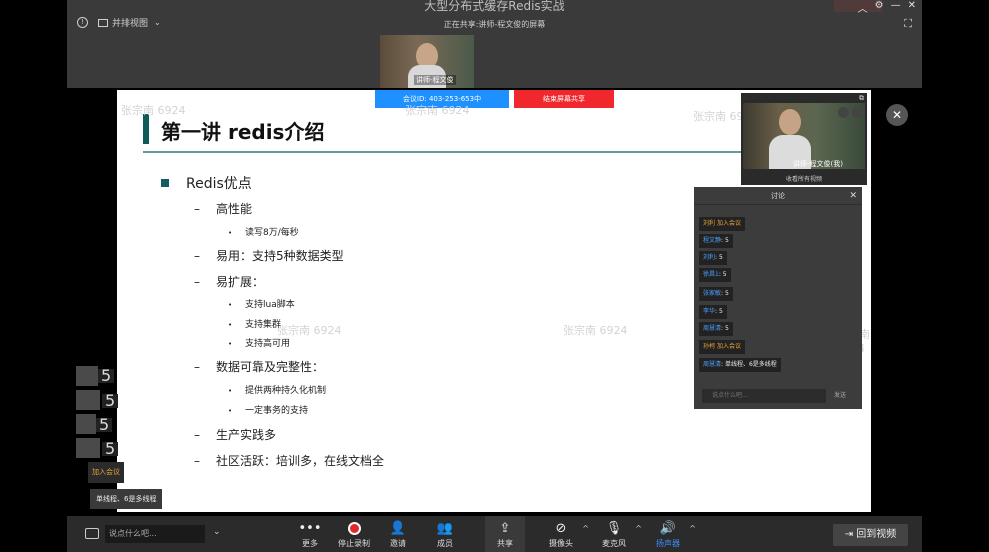 The image size is (989, 552). What do you see at coordinates (716, 329) in the screenshot?
I see `chat-message: 周慧清: 5` at bounding box center [716, 329].